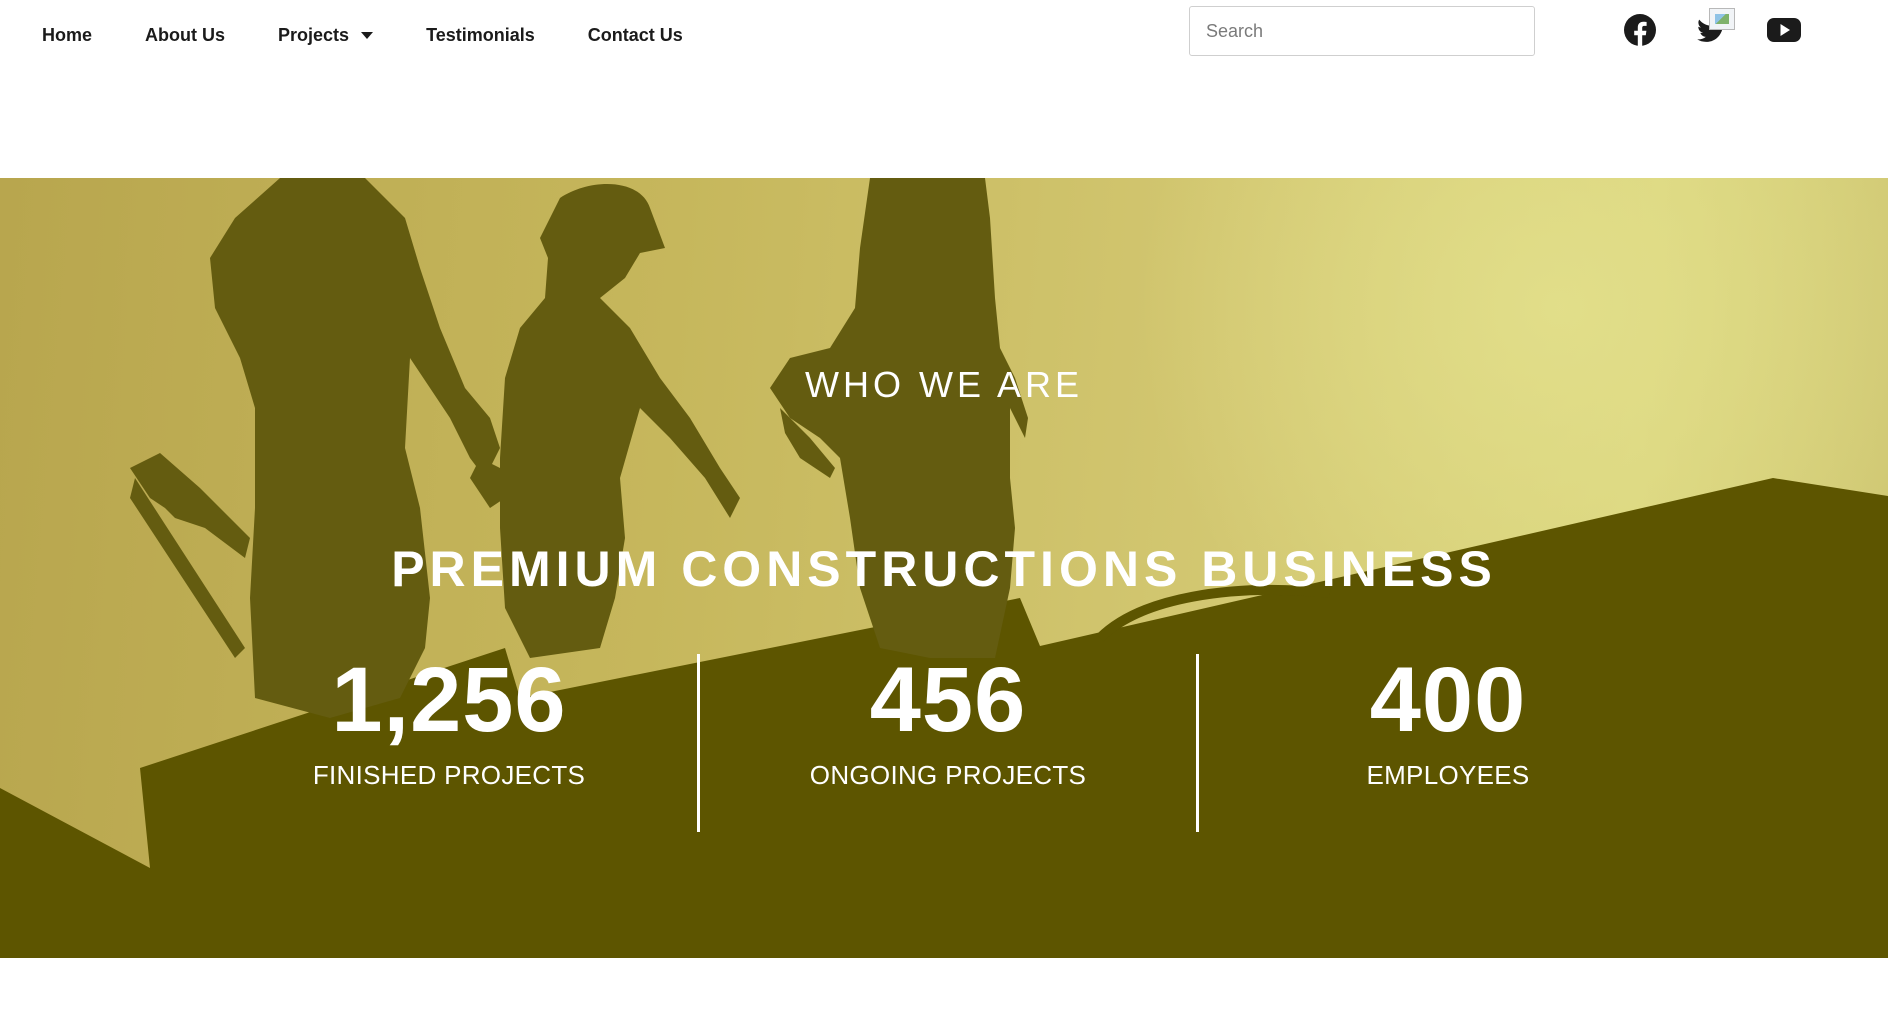 The image size is (1888, 1036). I want to click on youtube-icon, so click(1784, 30).